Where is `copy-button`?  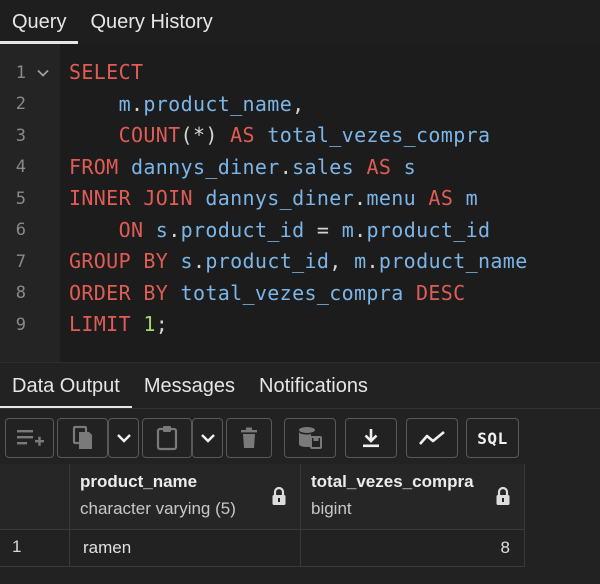
copy-button is located at coordinates (82, 438).